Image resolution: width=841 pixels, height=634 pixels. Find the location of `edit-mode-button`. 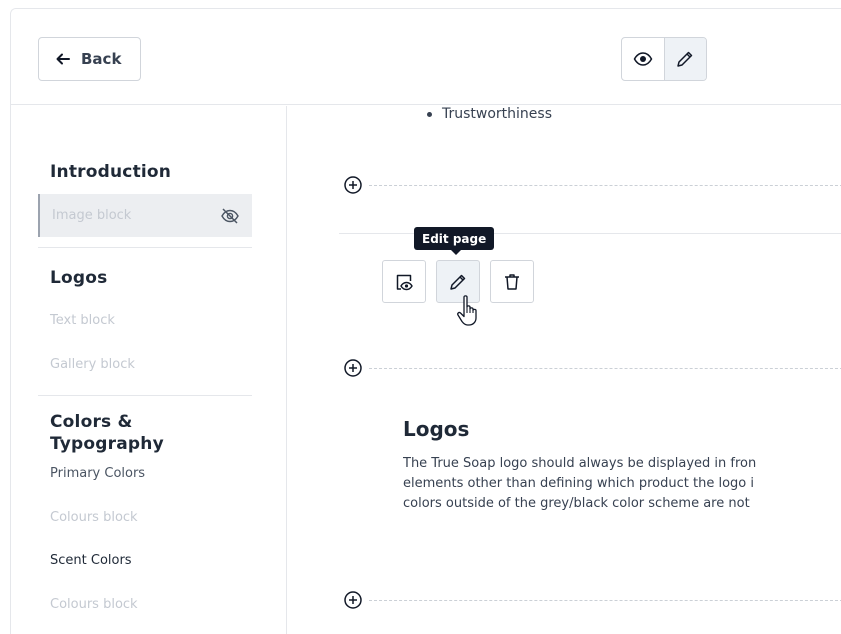

edit-mode-button is located at coordinates (684, 59).